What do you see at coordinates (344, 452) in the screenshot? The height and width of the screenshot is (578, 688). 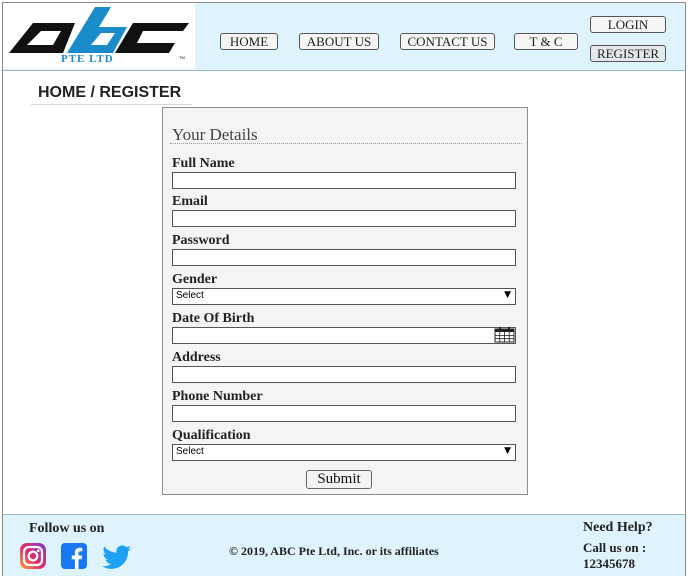 I see `qualification-select: Select ▼` at bounding box center [344, 452].